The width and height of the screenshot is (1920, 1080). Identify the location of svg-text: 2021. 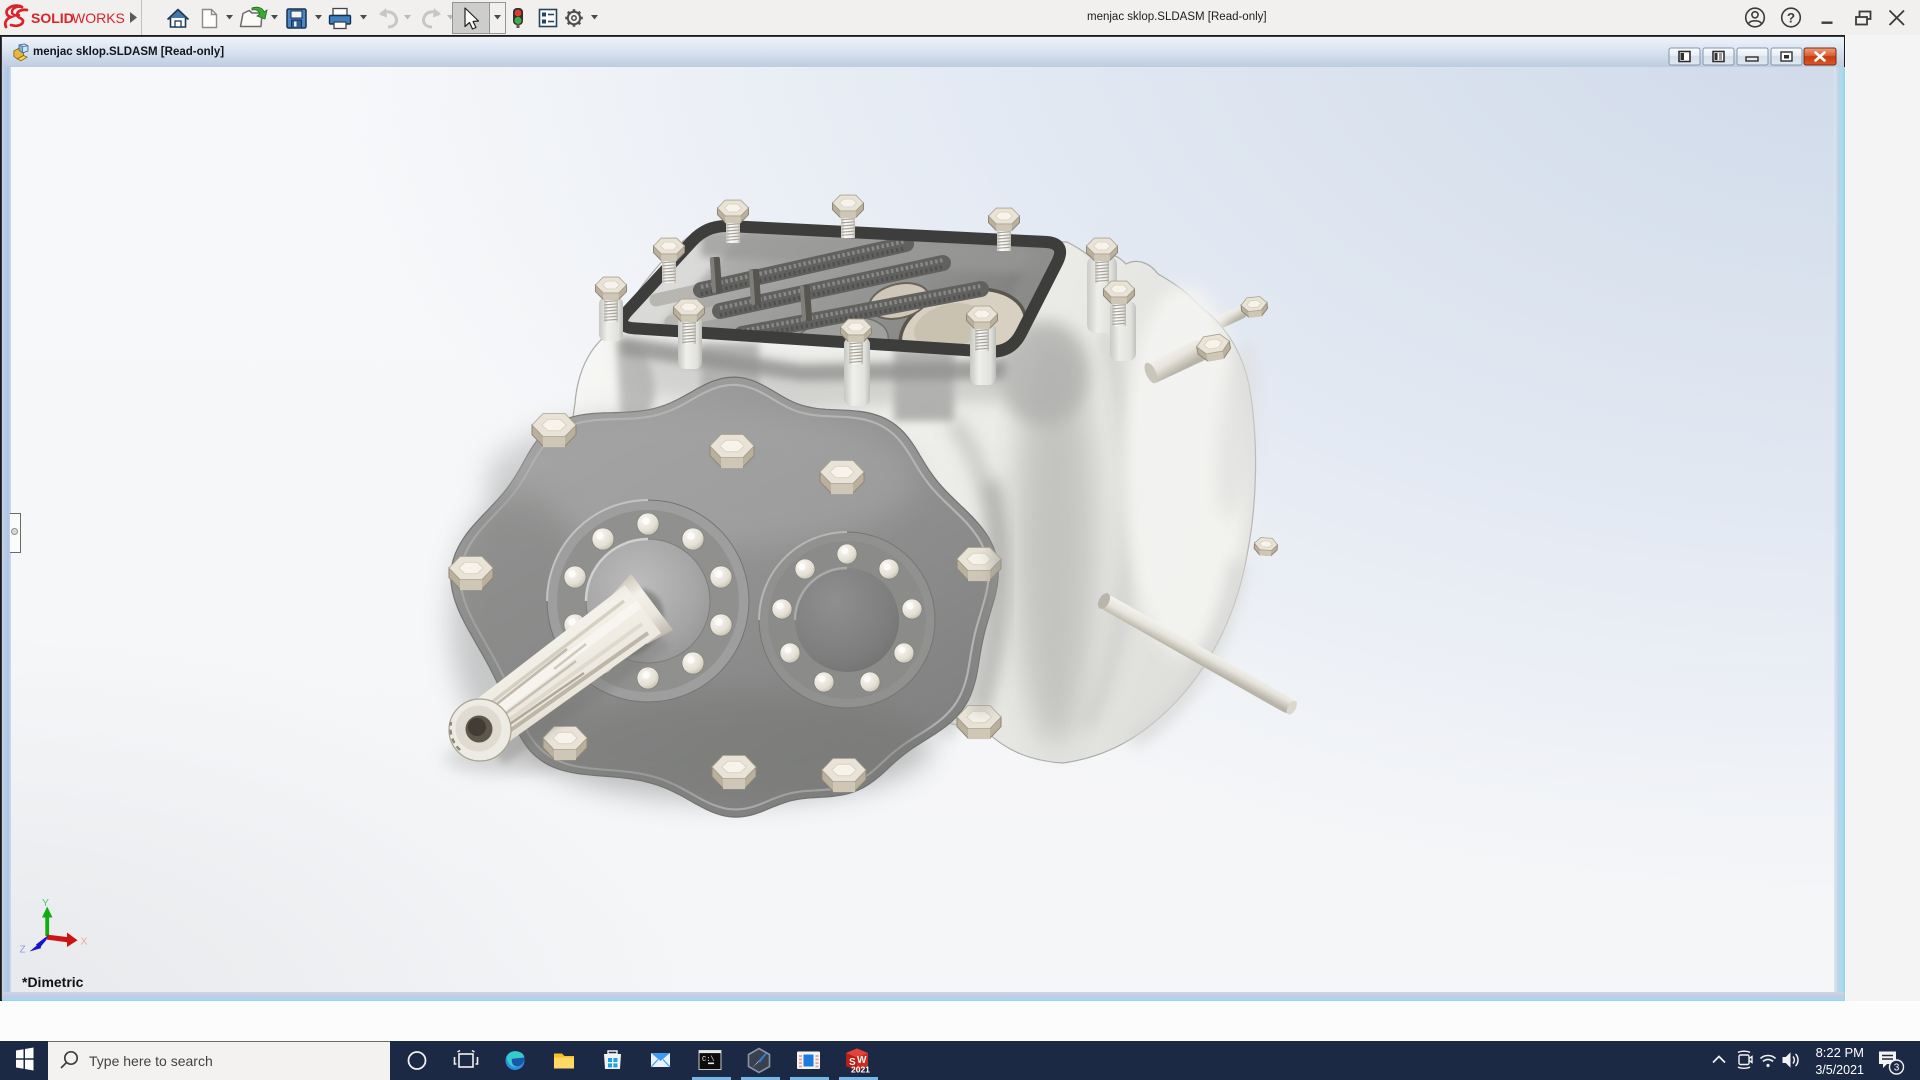
(860, 1070).